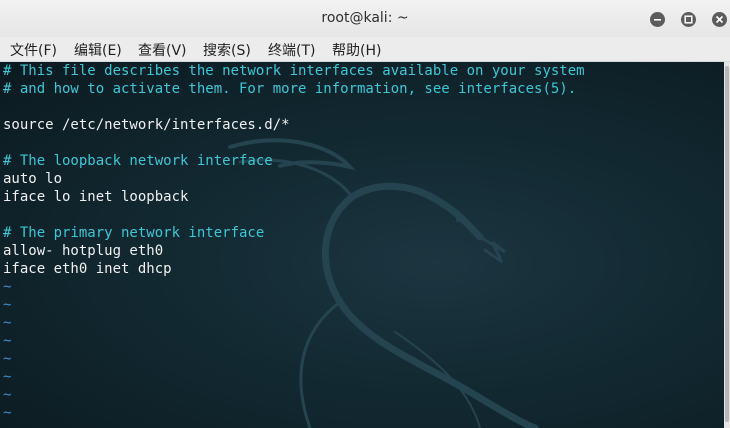 This screenshot has height=428, width=730. What do you see at coordinates (356, 50) in the screenshot?
I see `menu-help: 帮助(H)` at bounding box center [356, 50].